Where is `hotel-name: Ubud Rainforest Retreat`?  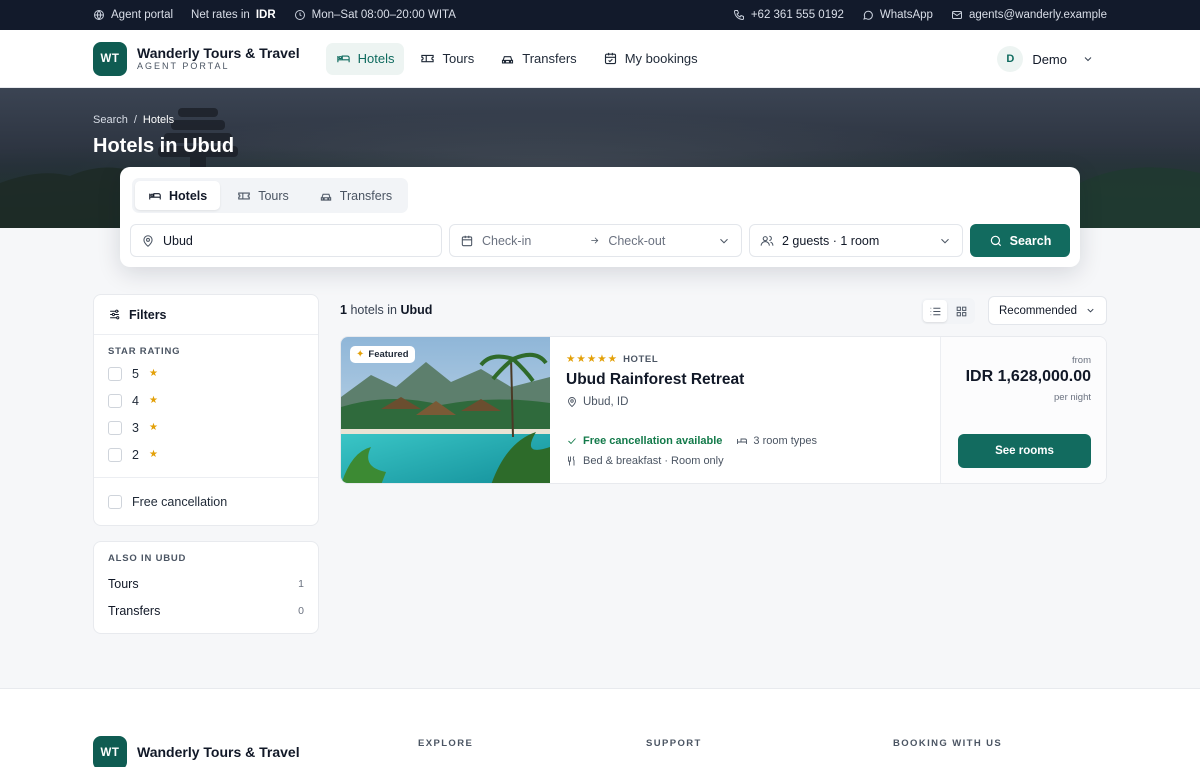
hotel-name: Ubud Rainforest Retreat is located at coordinates (655, 380).